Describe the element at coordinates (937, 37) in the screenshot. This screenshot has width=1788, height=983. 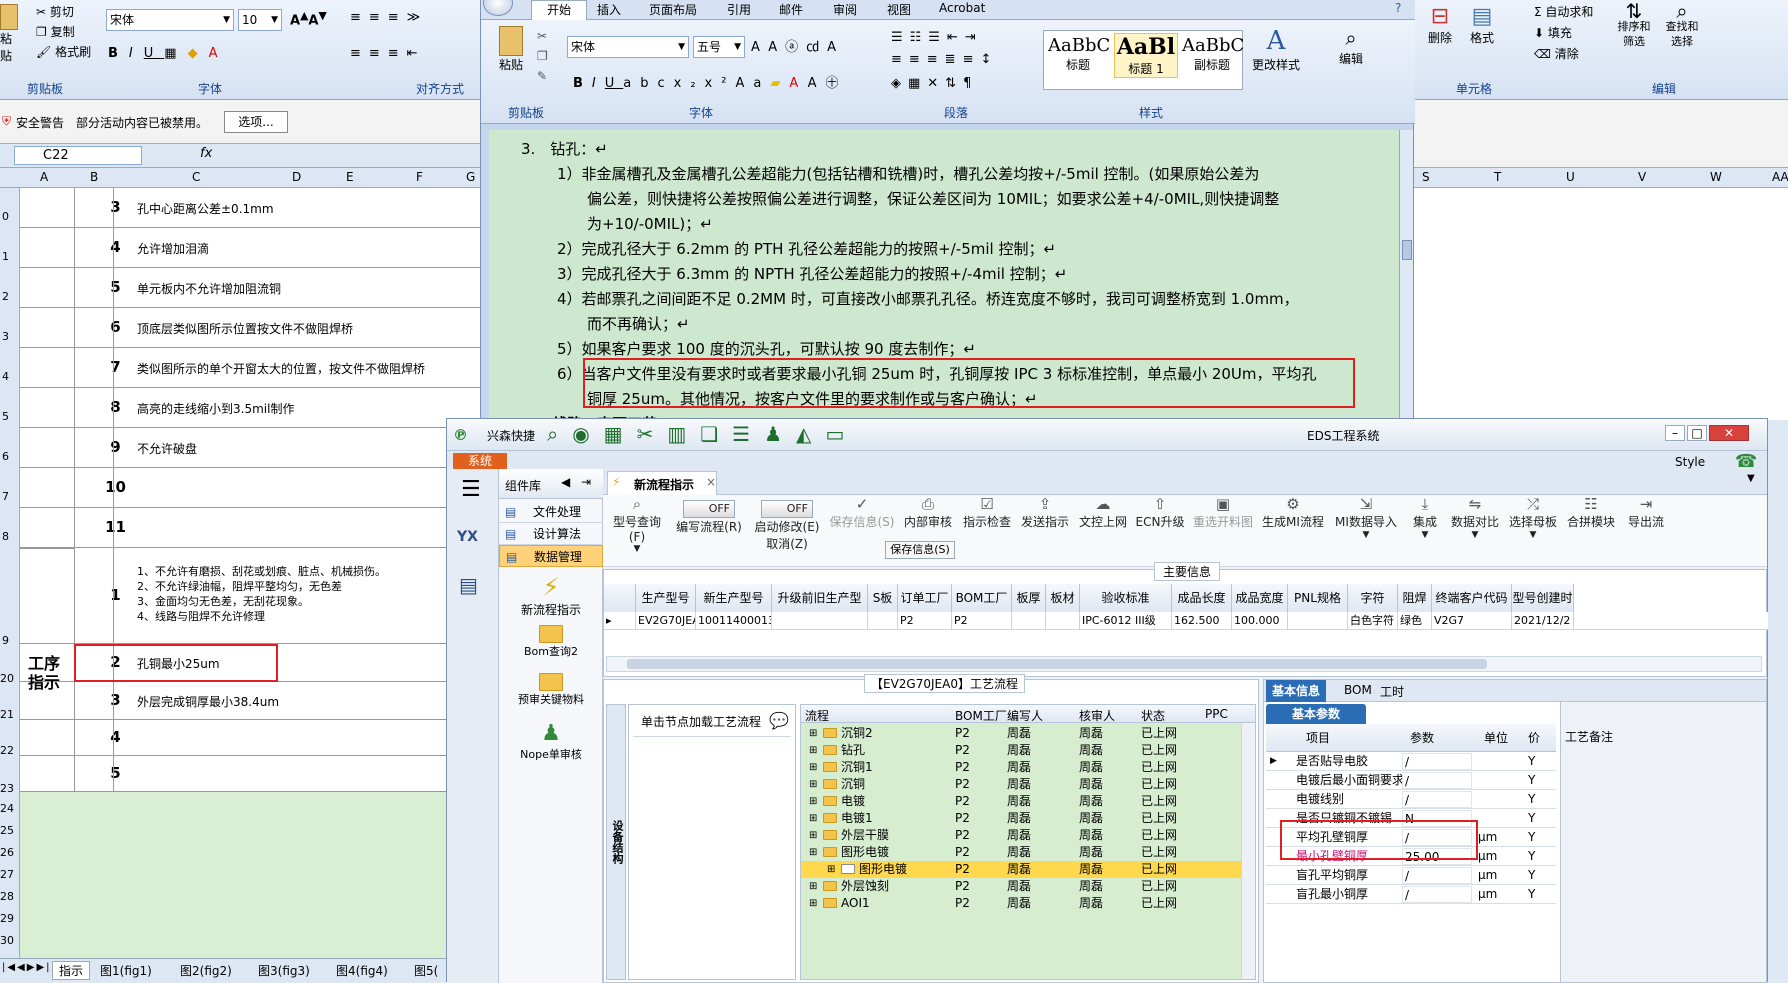
I see `list-buttons: ☰☷☰⇤⇥` at that location.